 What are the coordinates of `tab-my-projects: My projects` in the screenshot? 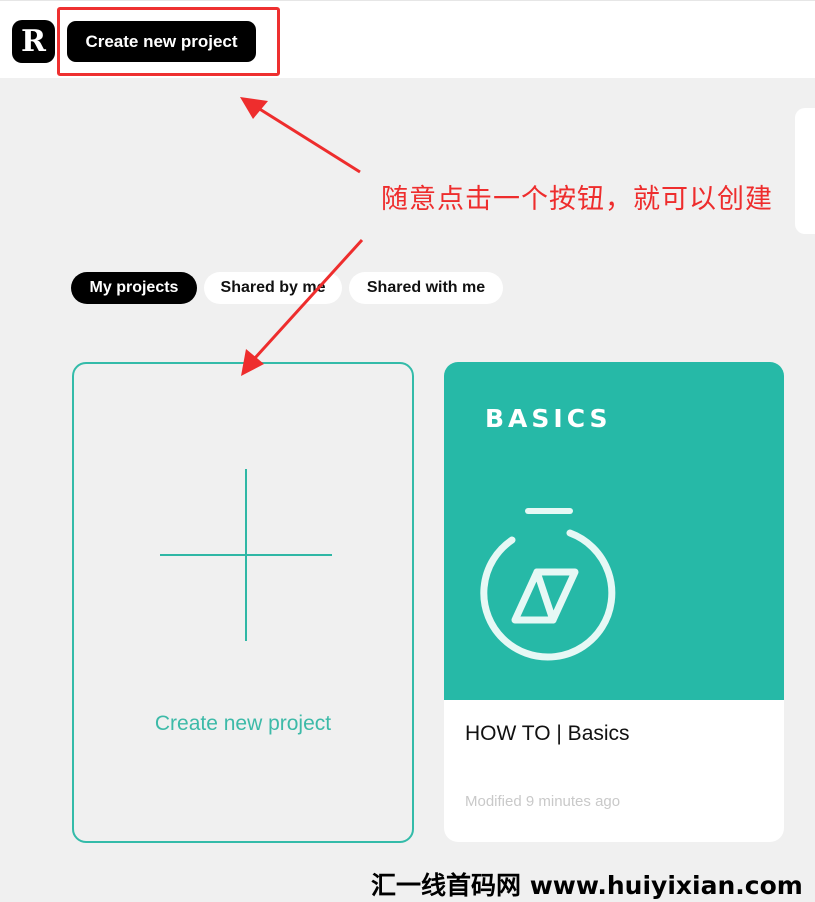 It's located at (134, 288).